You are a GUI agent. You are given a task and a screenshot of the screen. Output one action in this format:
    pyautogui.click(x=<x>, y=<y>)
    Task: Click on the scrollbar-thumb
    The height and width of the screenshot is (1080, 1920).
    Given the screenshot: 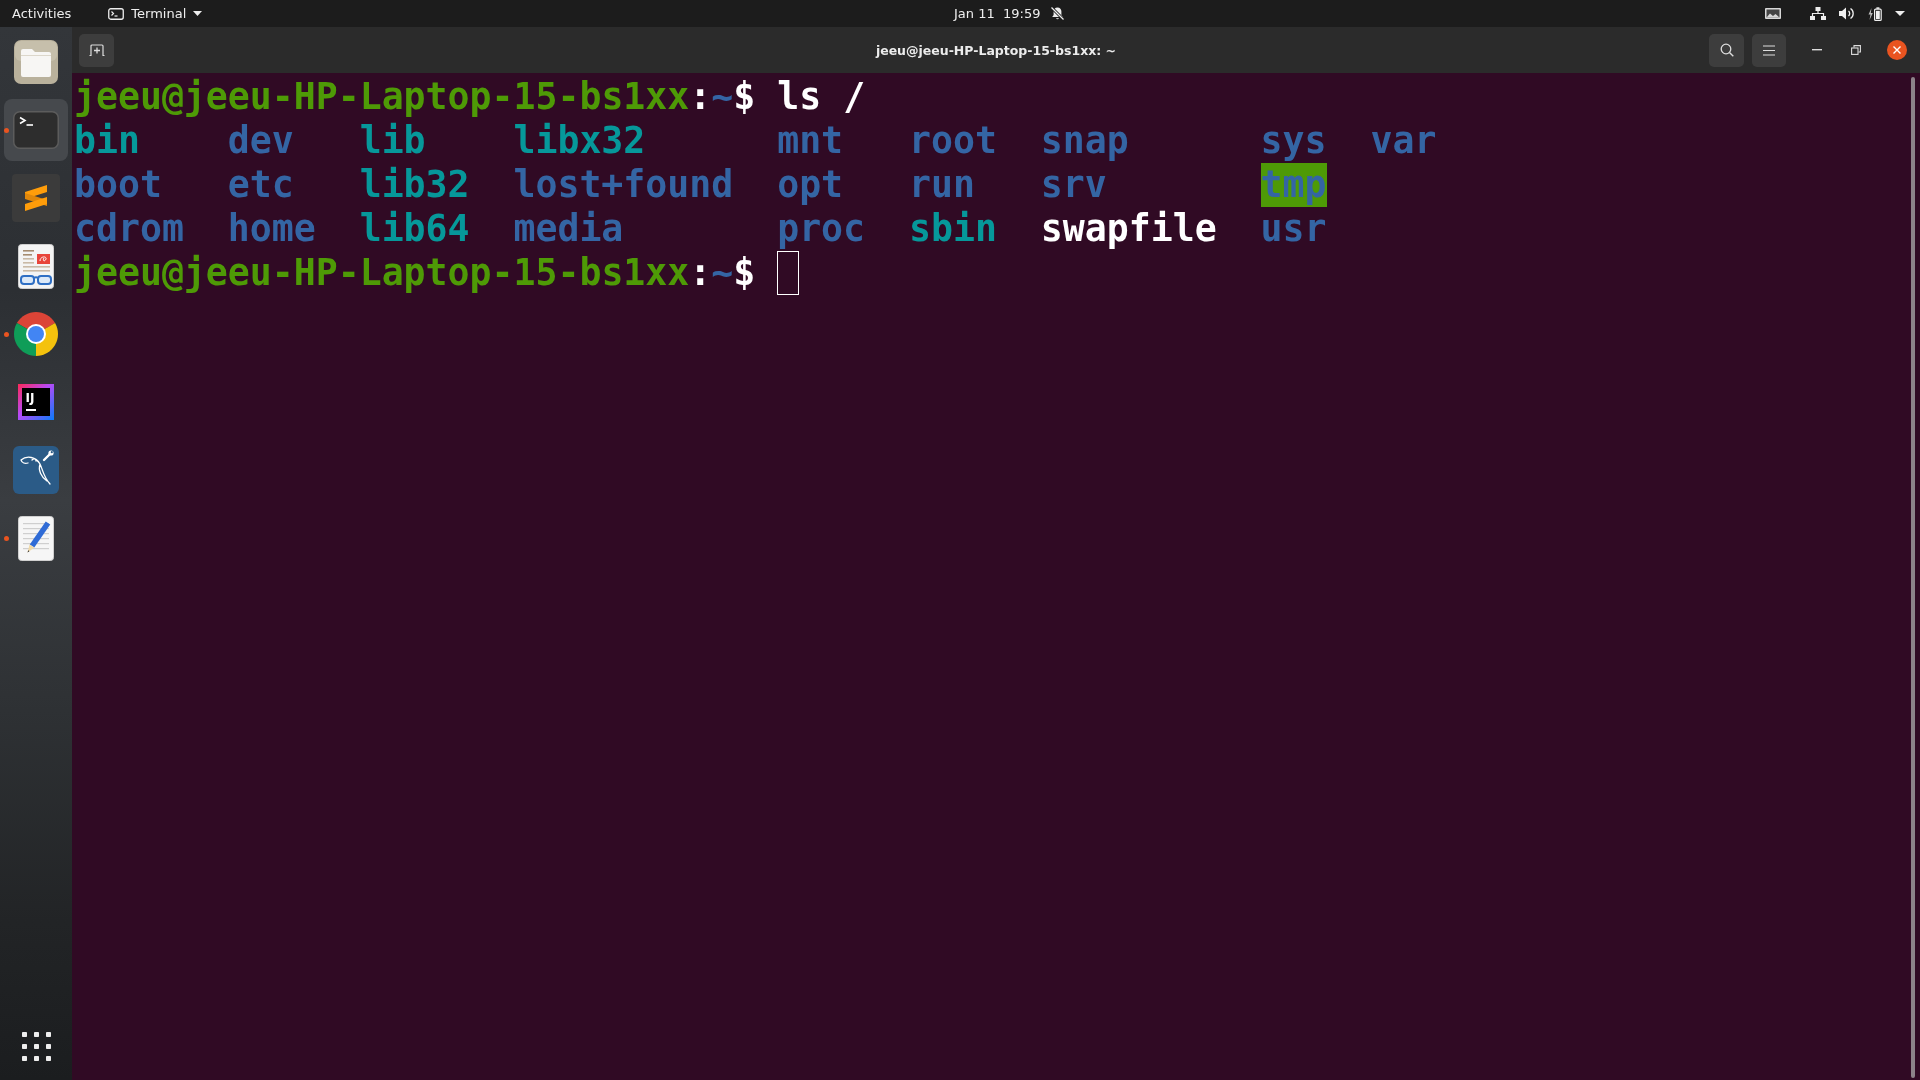 What is the action you would take?
    pyautogui.click(x=1913, y=577)
    